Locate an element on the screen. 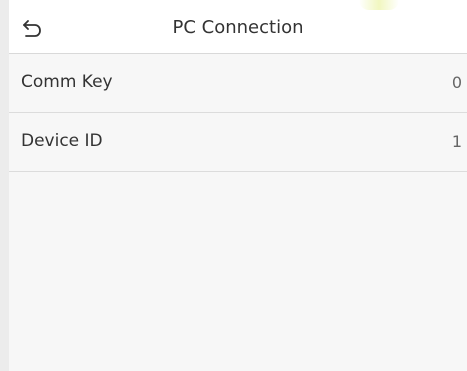 The image size is (467, 371). page-title: PC Connection is located at coordinates (238, 27).